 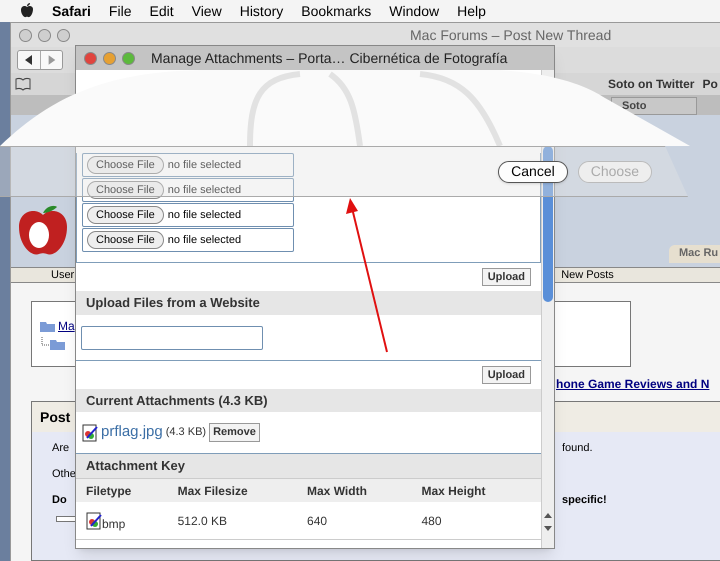 I want to click on section-header: Attachment Key, so click(x=308, y=466).